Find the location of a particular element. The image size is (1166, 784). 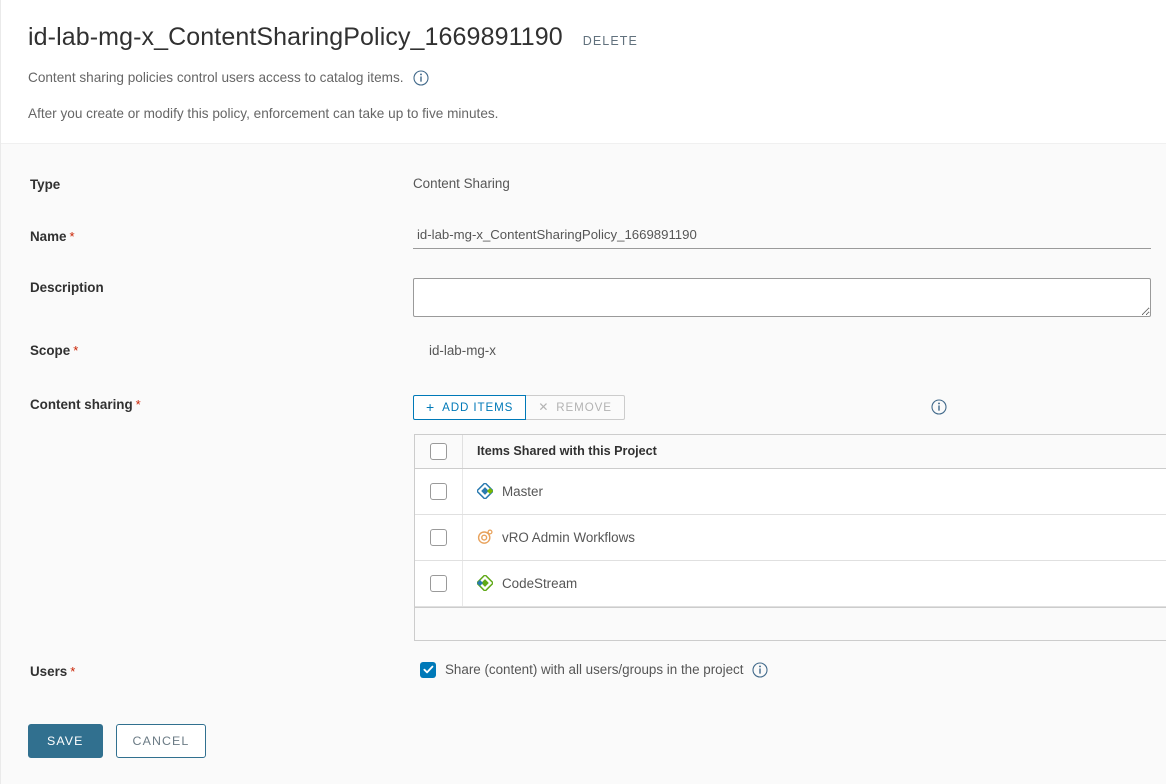

name-label-text: Name is located at coordinates (48, 236).